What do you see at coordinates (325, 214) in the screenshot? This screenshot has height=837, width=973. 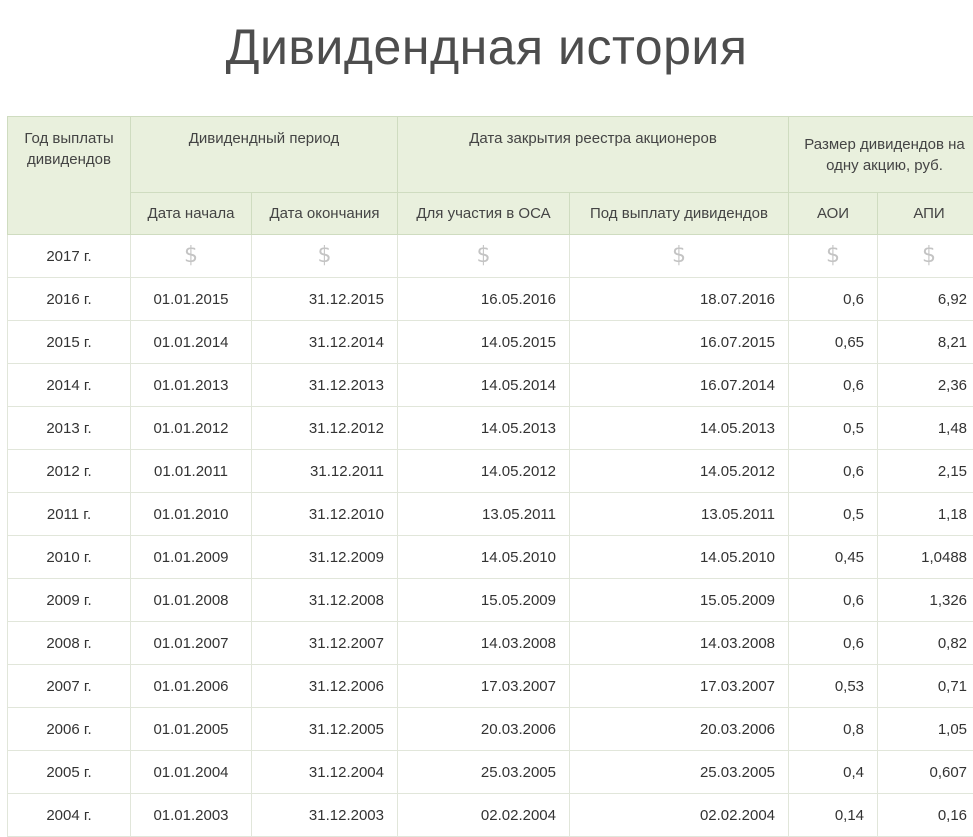 I see `header-end-date: Дата окончания` at bounding box center [325, 214].